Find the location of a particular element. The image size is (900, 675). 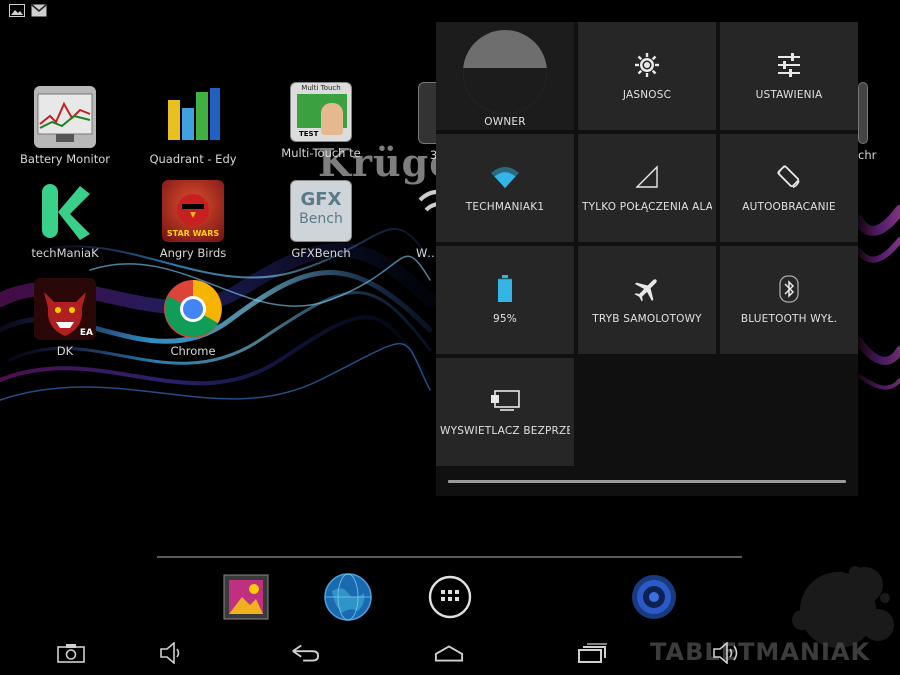

battery-icon is located at coordinates (505, 288).